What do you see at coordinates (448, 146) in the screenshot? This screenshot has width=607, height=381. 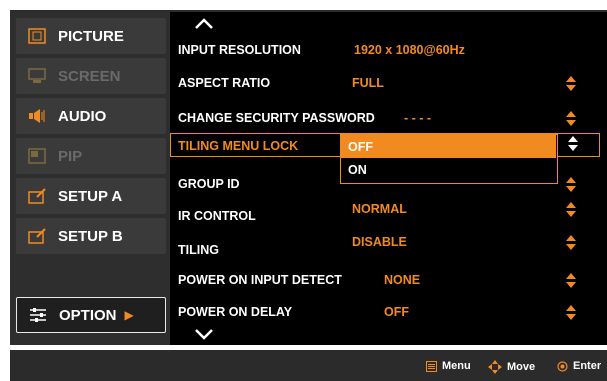 I see `dropdown-option-off: OFF` at bounding box center [448, 146].